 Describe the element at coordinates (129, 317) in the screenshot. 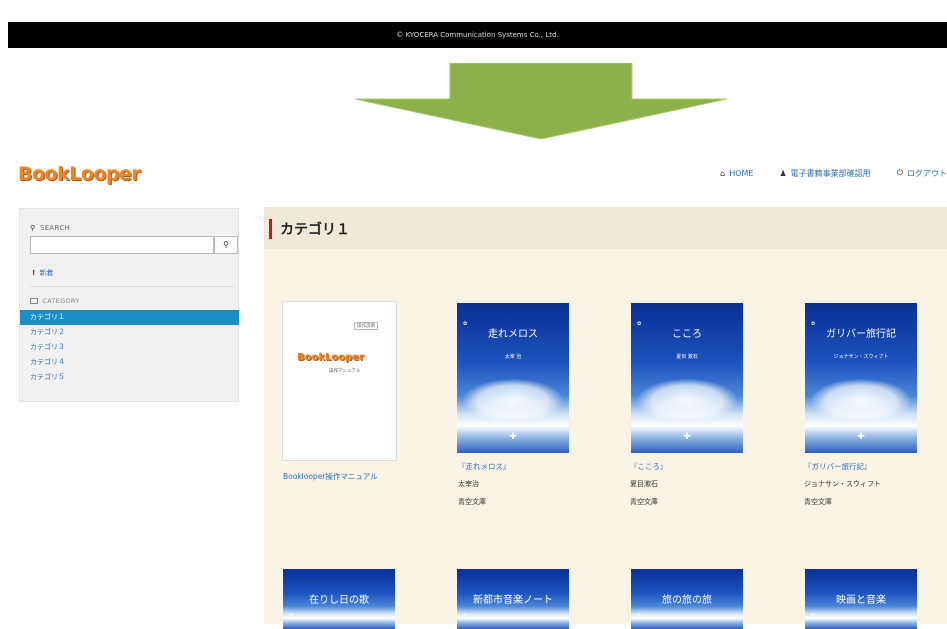

I see `category-item-1: カテゴリ１` at that location.